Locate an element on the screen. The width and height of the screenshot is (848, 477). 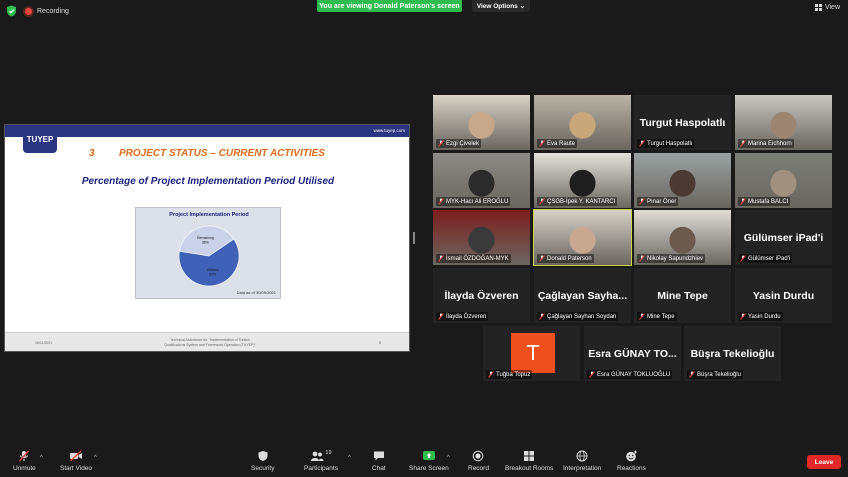
participants-options-caret: ^ is located at coordinates (349, 458).